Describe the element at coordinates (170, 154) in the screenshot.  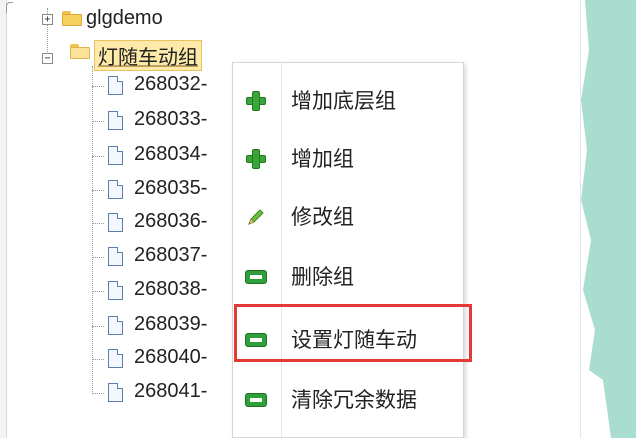
I see `tree-leaf: 268034-` at that location.